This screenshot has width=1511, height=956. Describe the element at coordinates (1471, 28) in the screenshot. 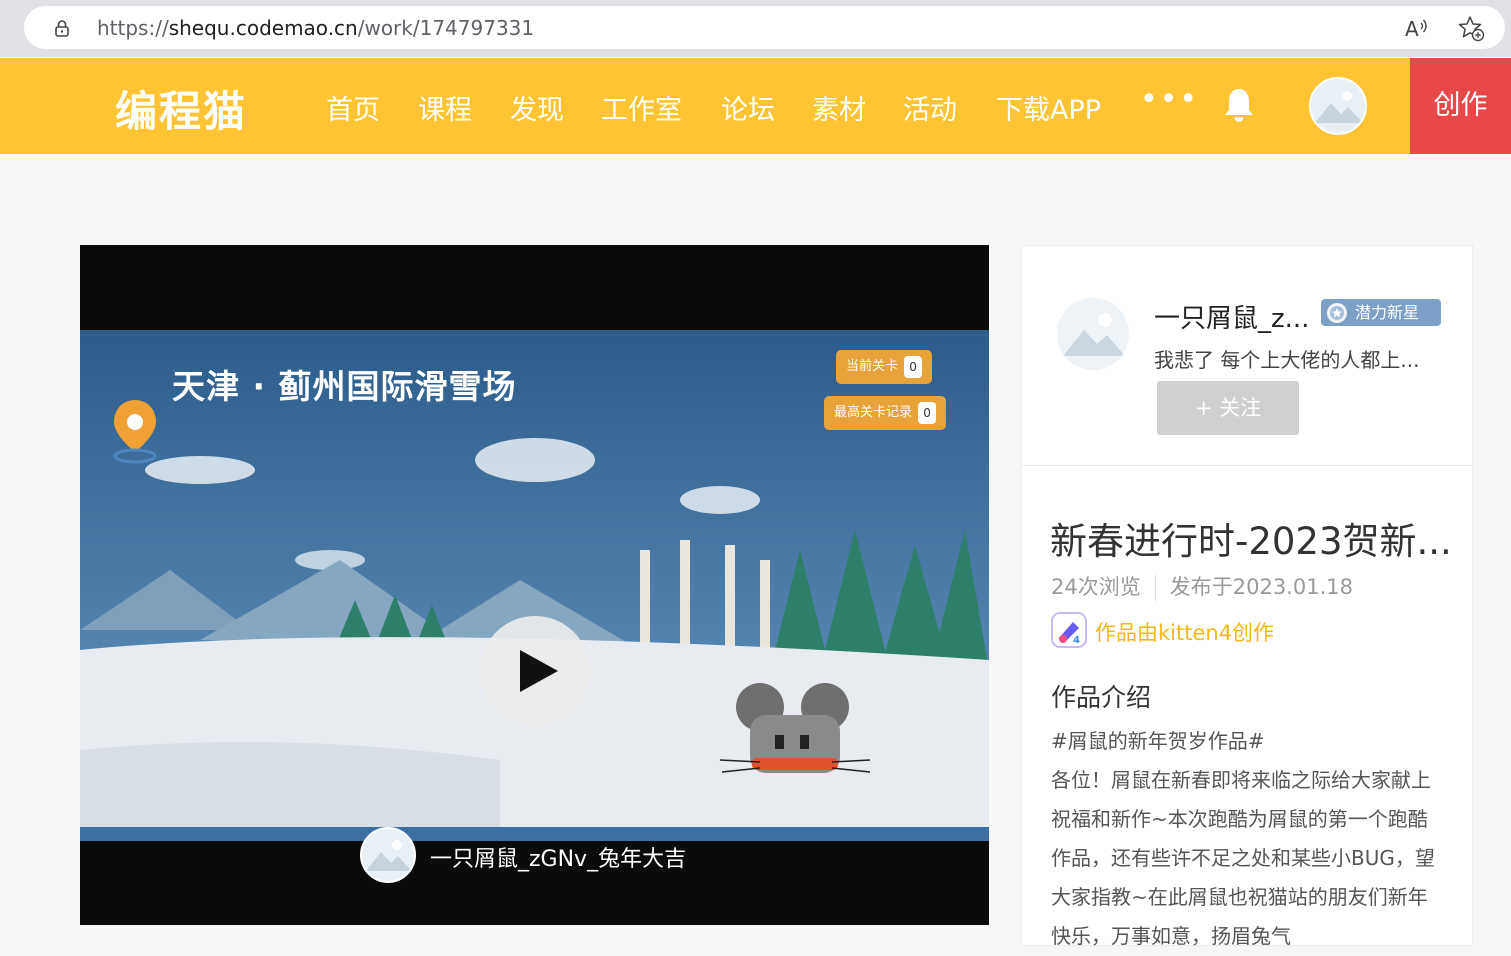

I see `favorite-add-icon` at that location.